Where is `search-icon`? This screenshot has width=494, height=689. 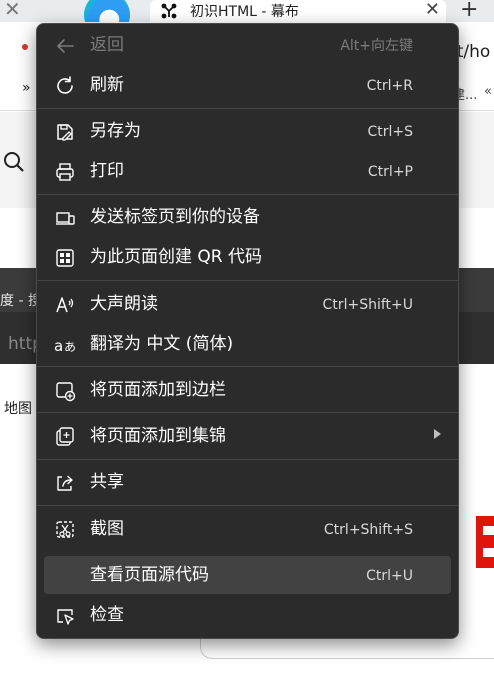 search-icon is located at coordinates (14, 162).